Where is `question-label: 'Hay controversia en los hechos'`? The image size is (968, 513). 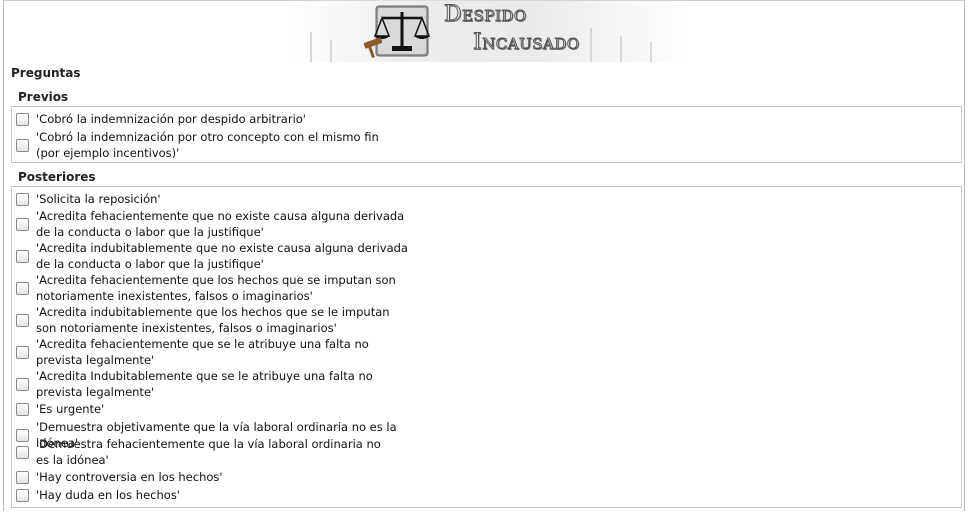 question-label: 'Hay controversia en los hechos' is located at coordinates (129, 477).